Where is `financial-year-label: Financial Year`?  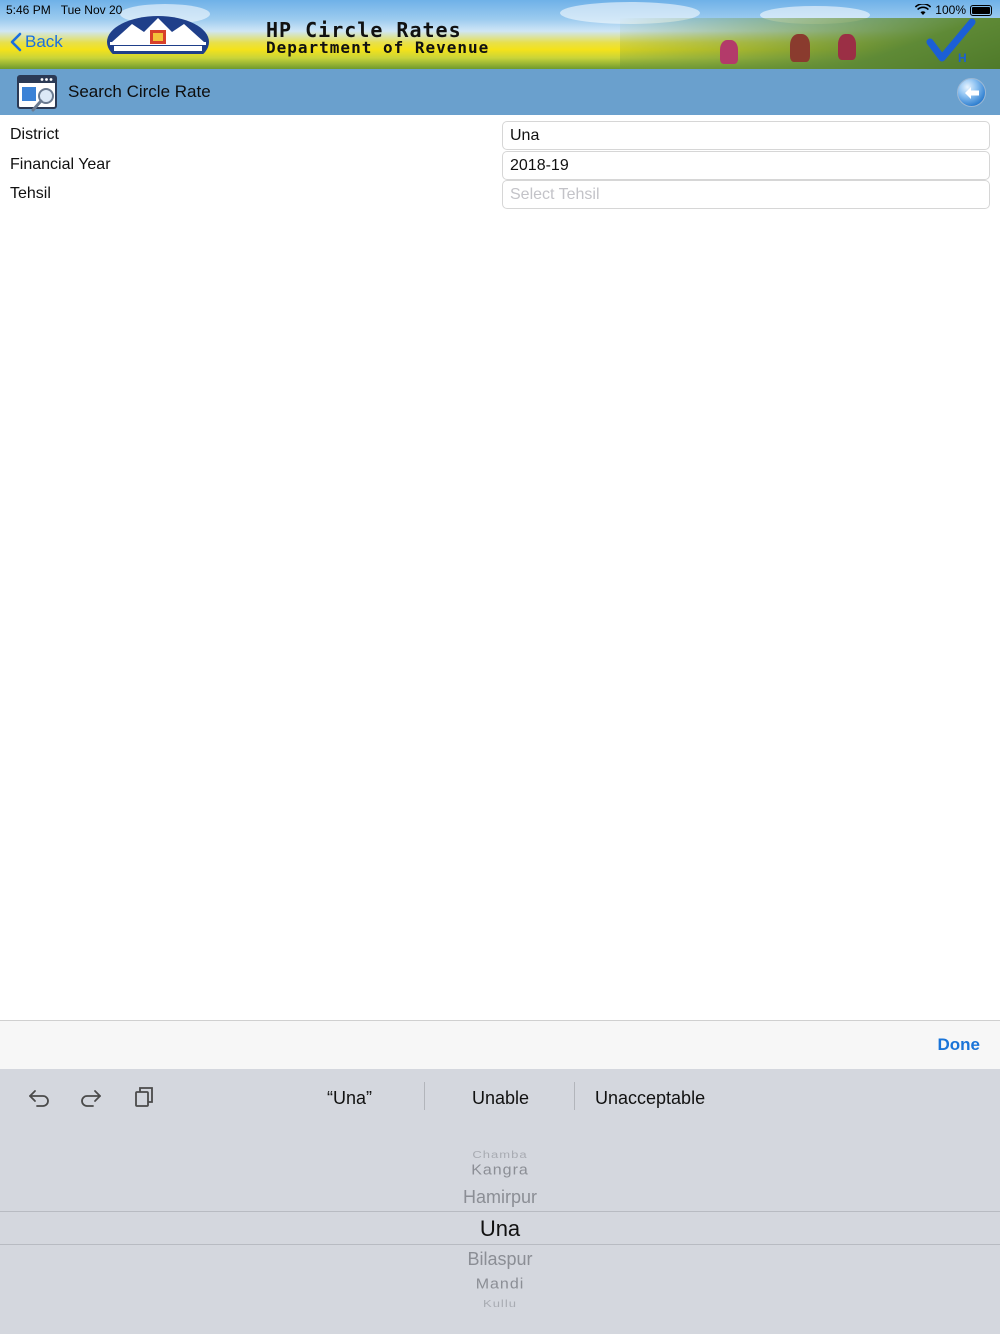 financial-year-label: Financial Year is located at coordinates (60, 164).